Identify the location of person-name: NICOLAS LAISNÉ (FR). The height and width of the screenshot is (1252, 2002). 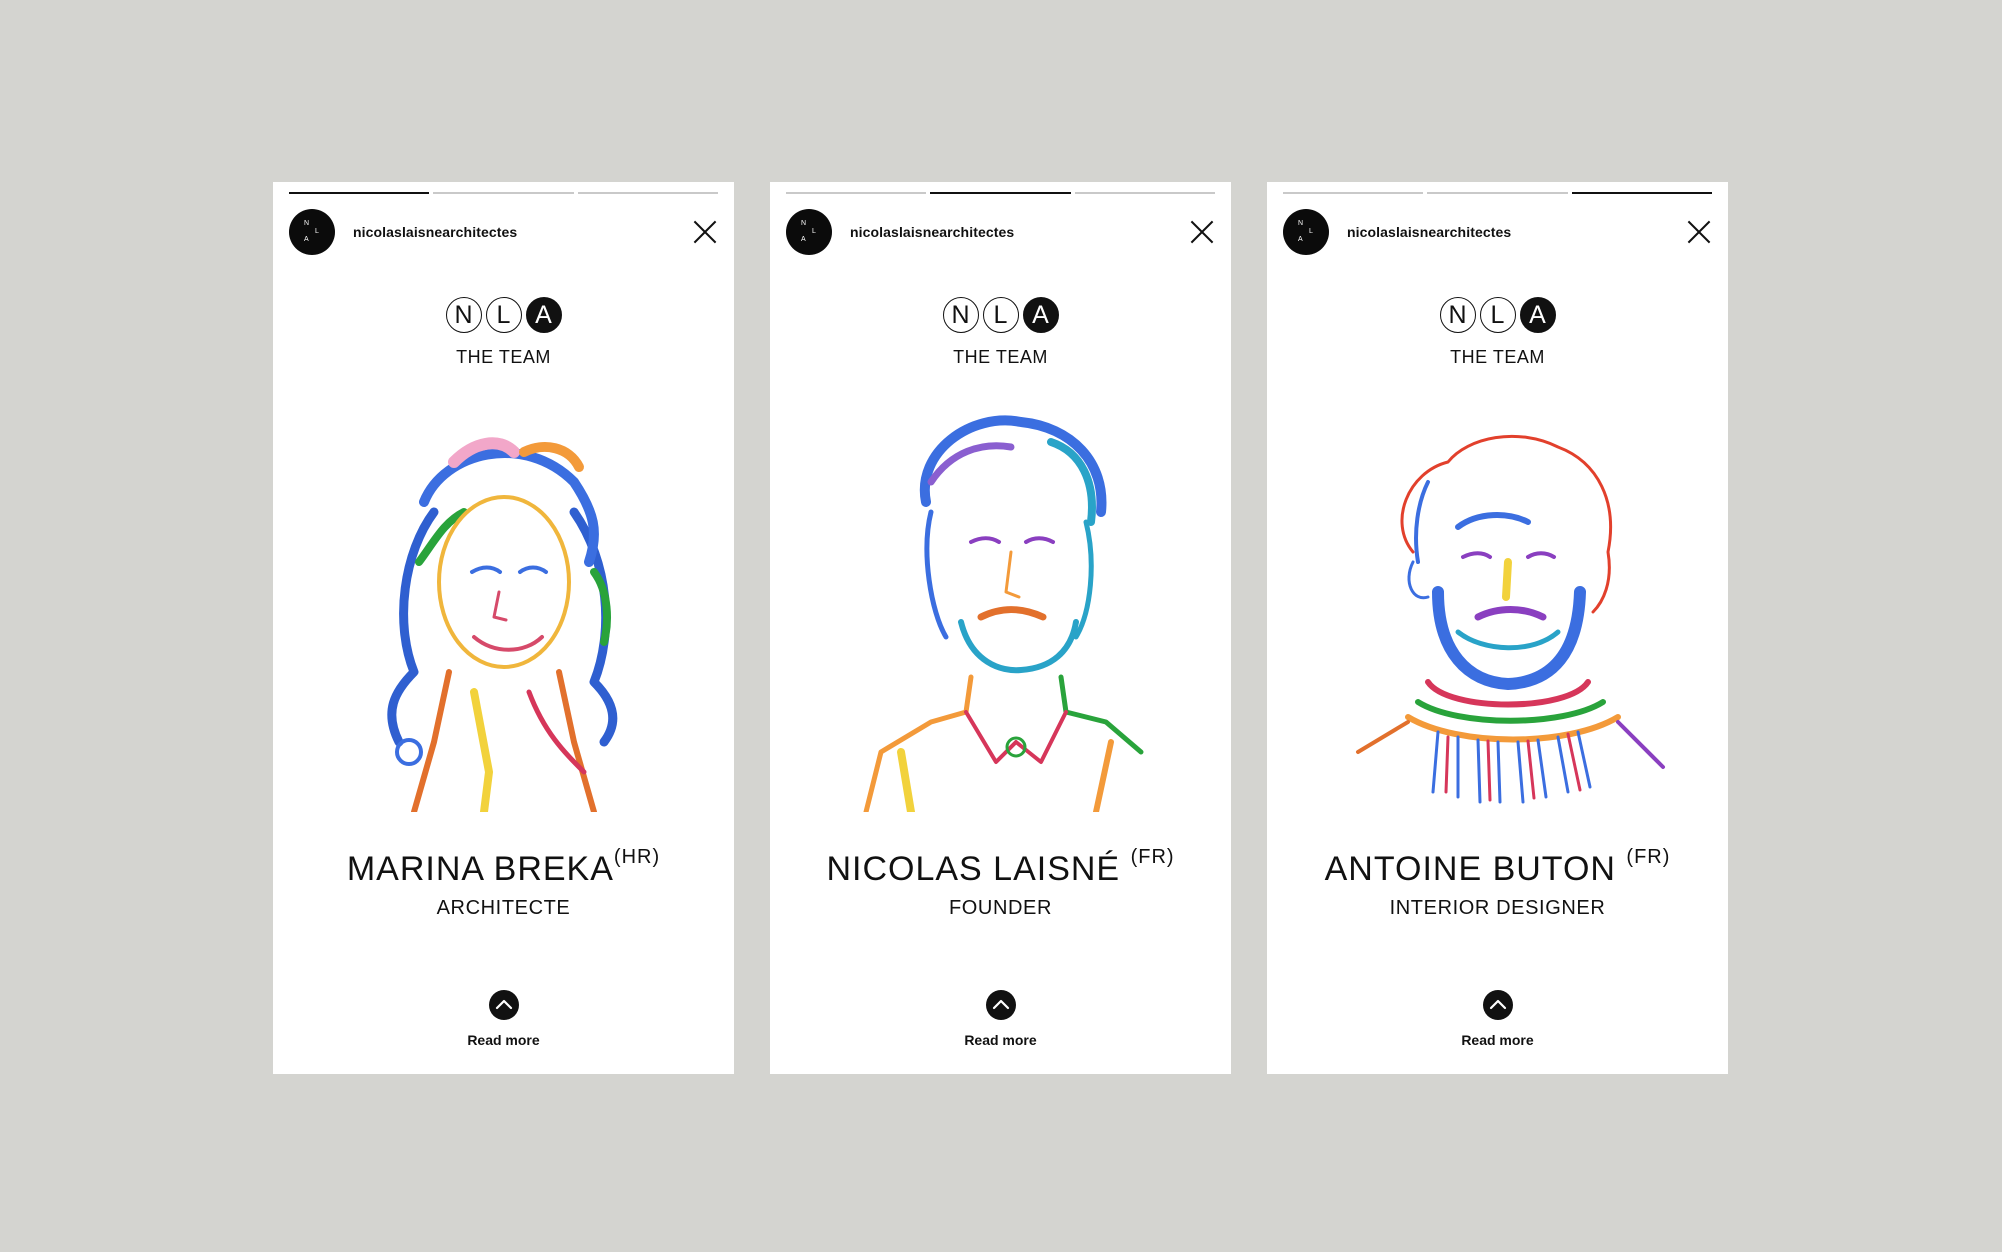
(1000, 867).